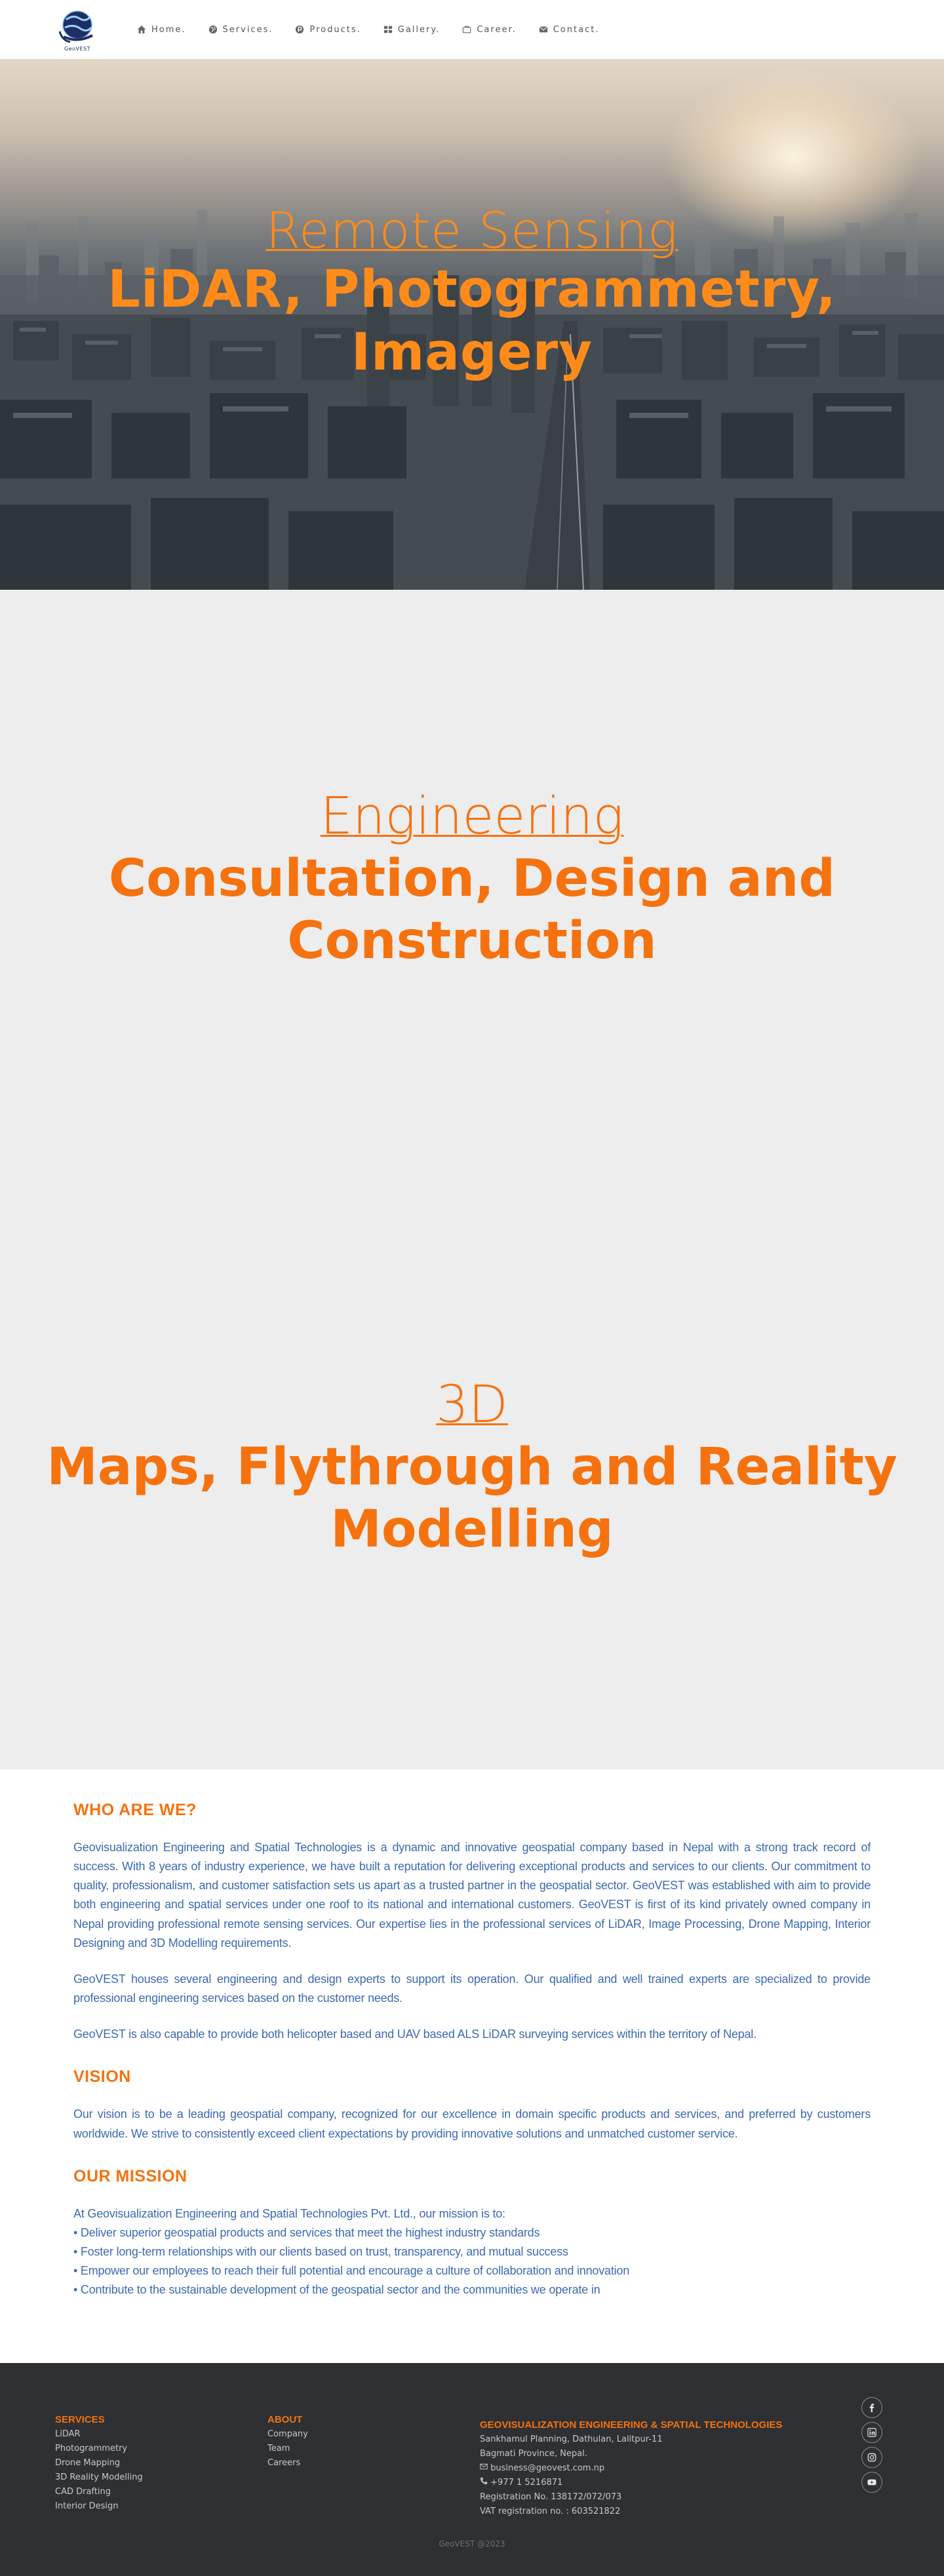  What do you see at coordinates (576, 29) in the screenshot?
I see `nav-contact-label: Contact.` at bounding box center [576, 29].